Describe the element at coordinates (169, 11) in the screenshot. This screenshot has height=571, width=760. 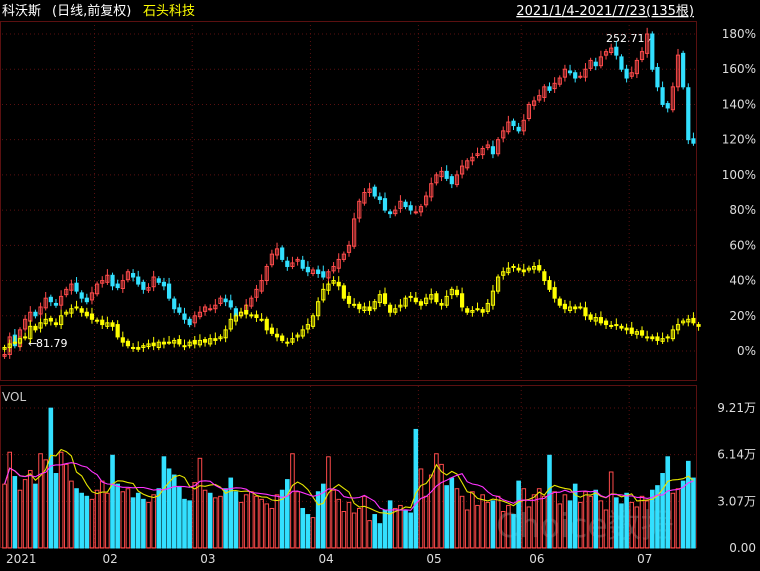
I see `compare-name: 石头科技` at that location.